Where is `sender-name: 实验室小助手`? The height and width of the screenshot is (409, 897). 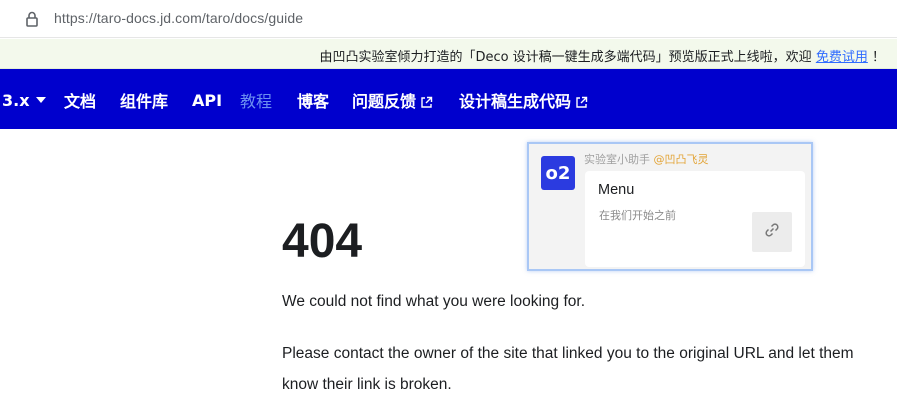
sender-name: 实验室小助手 is located at coordinates (617, 159).